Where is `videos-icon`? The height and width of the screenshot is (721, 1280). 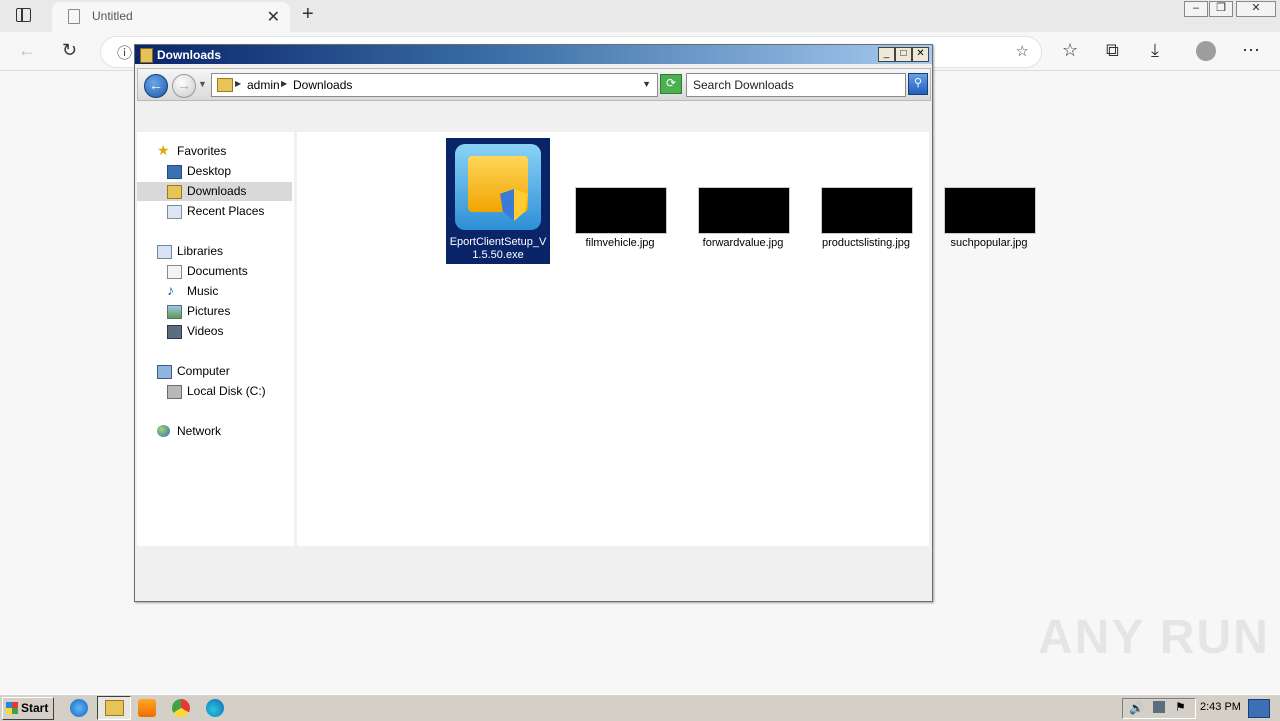
videos-icon is located at coordinates (174, 332).